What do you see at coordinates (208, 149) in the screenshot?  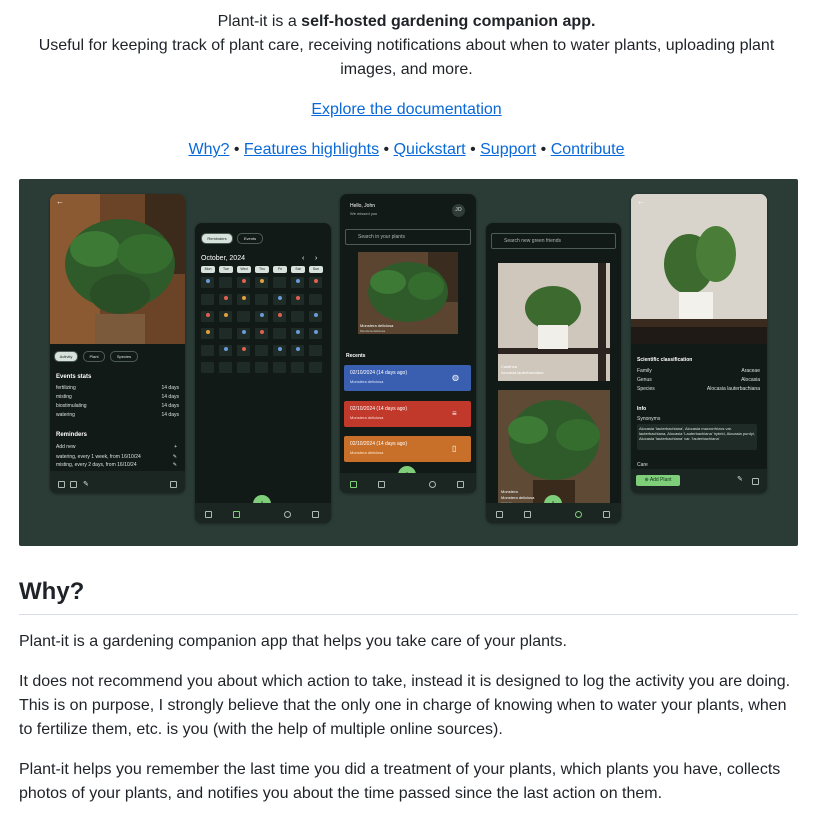 I see `link-why: Why?` at bounding box center [208, 149].